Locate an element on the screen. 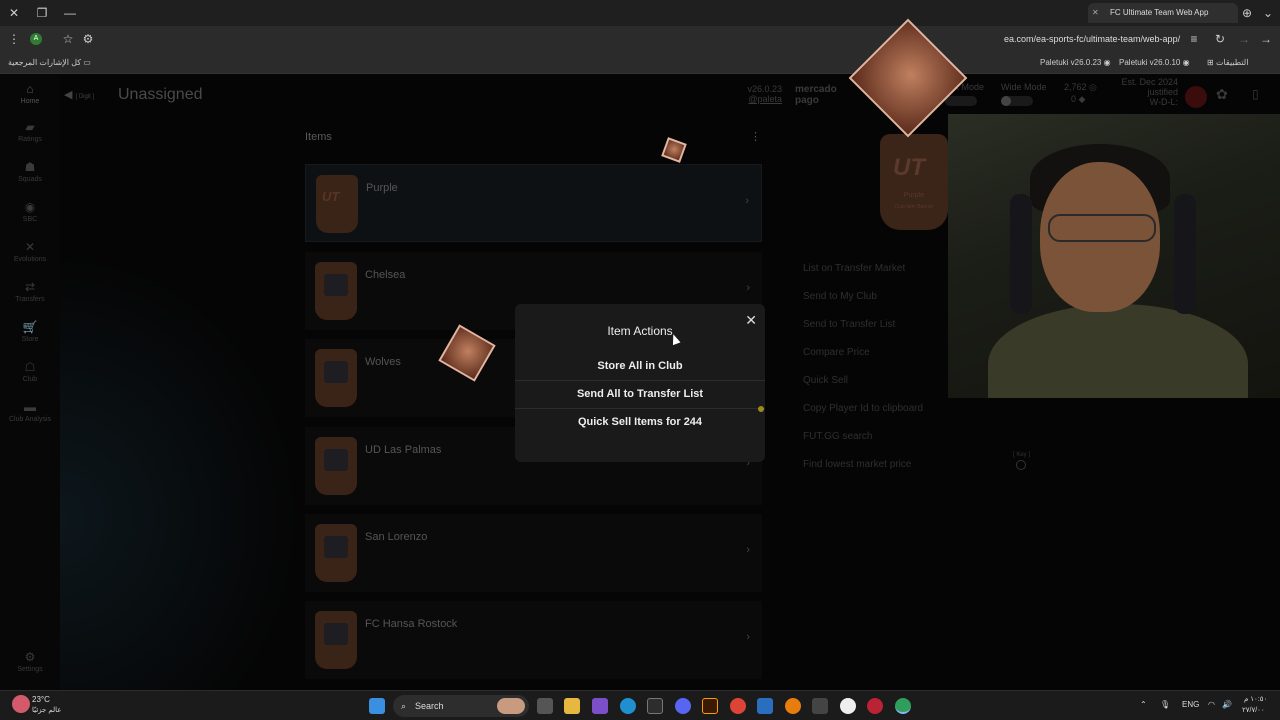 The height and width of the screenshot is (720, 1280). squads-icon: ☗ is located at coordinates (30, 167).